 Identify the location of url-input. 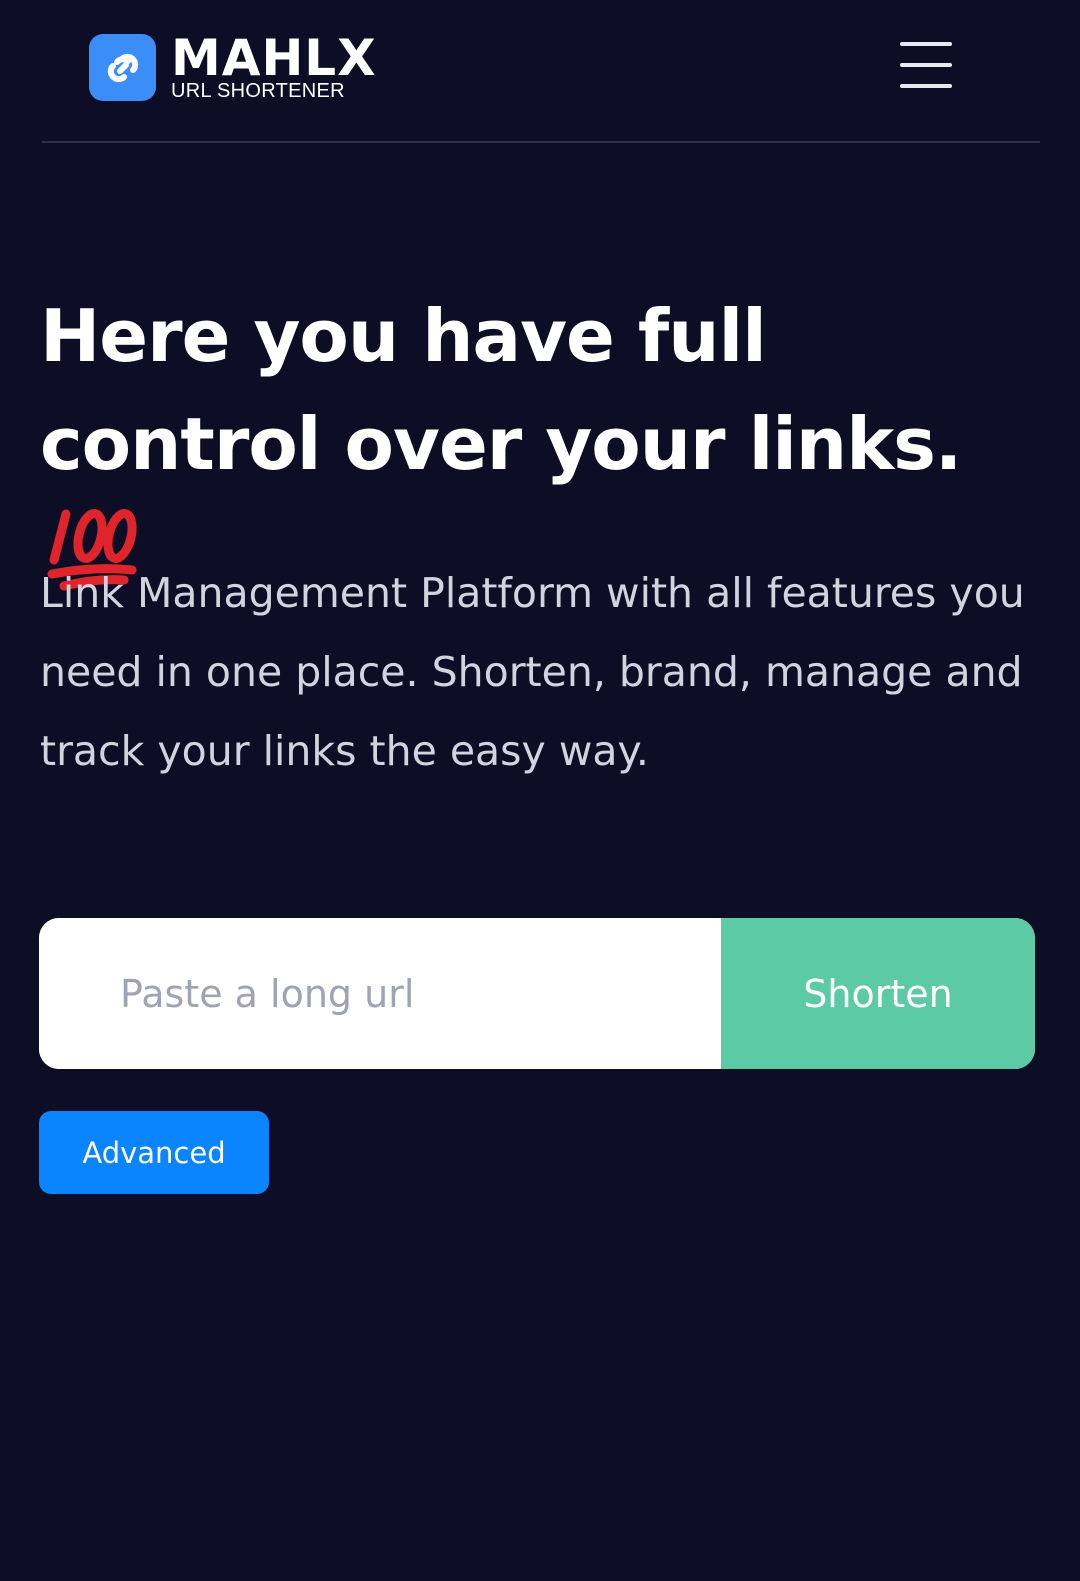
(380, 993).